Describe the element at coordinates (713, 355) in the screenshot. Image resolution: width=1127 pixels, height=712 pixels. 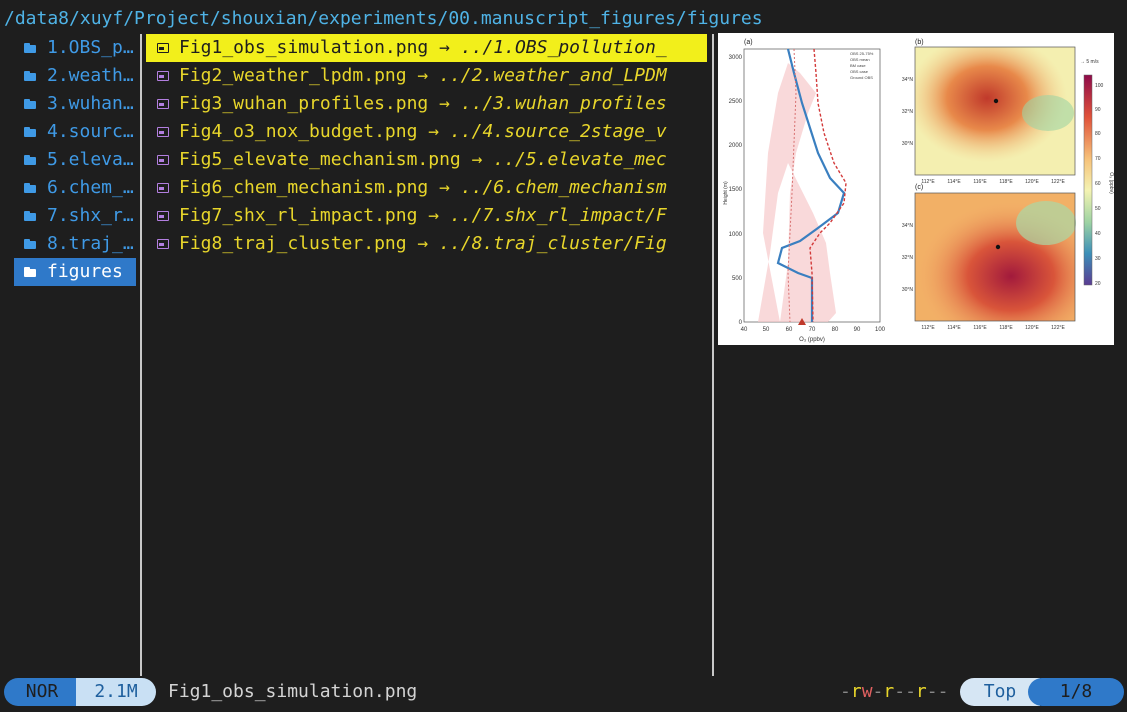
I see `column-divider` at that location.